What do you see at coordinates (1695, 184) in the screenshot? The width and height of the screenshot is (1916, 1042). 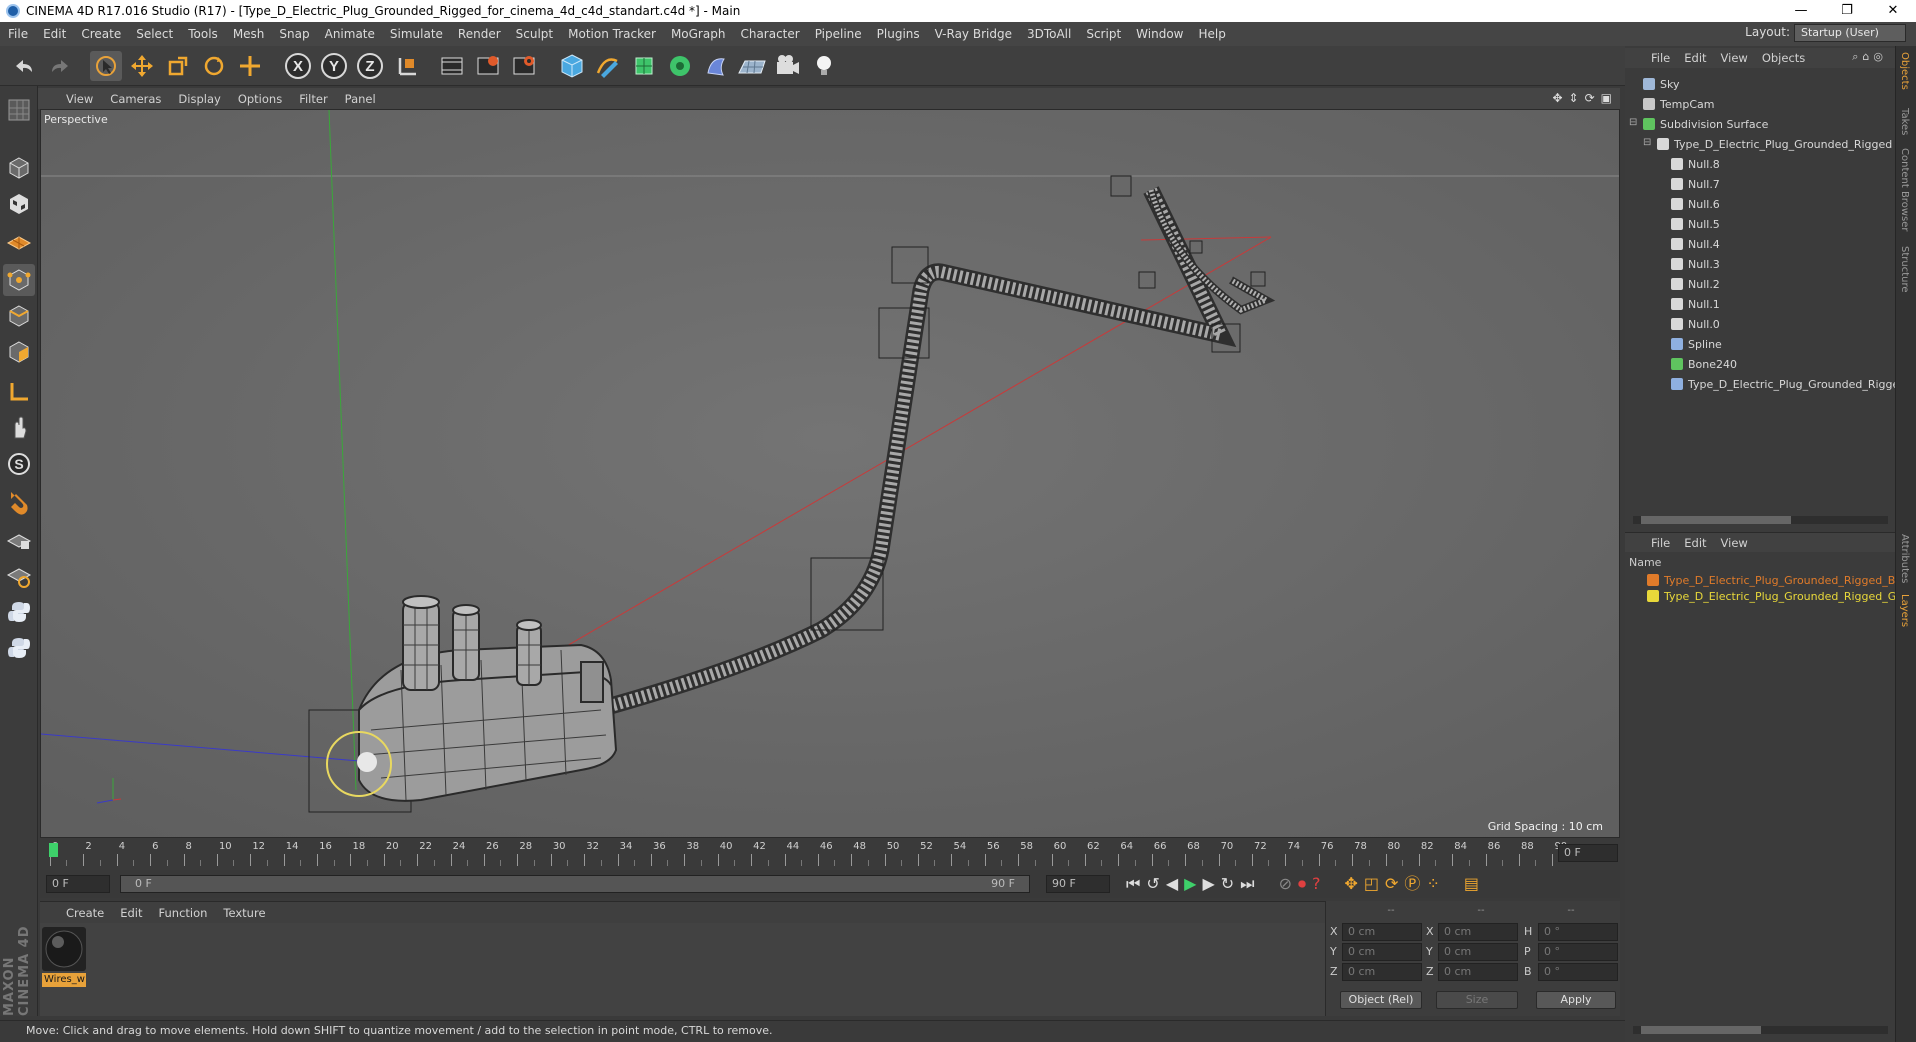 I see `object-row: Null.7` at bounding box center [1695, 184].